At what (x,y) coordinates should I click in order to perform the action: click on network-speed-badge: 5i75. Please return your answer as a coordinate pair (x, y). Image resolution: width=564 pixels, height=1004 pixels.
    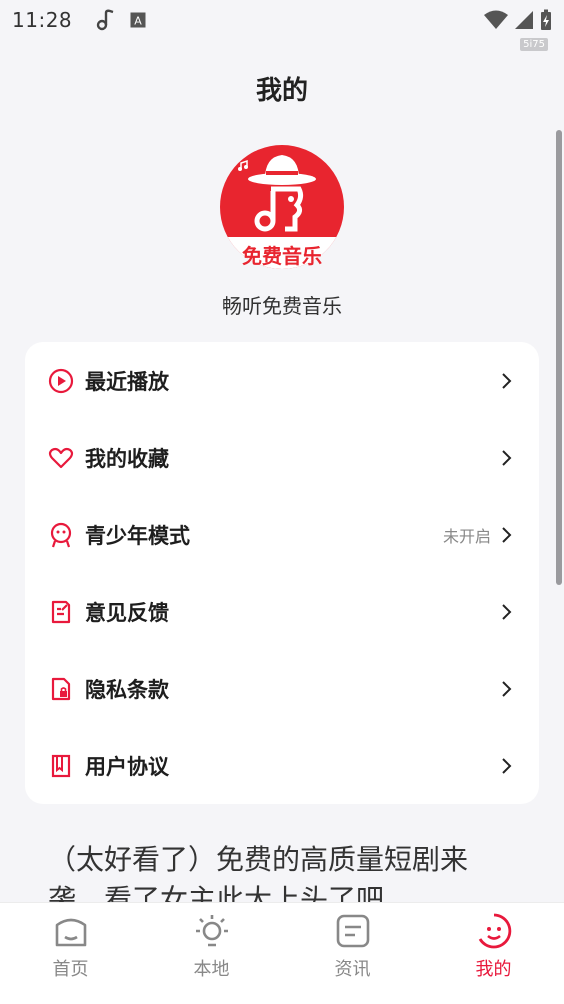
    Looking at the image, I should click on (534, 44).